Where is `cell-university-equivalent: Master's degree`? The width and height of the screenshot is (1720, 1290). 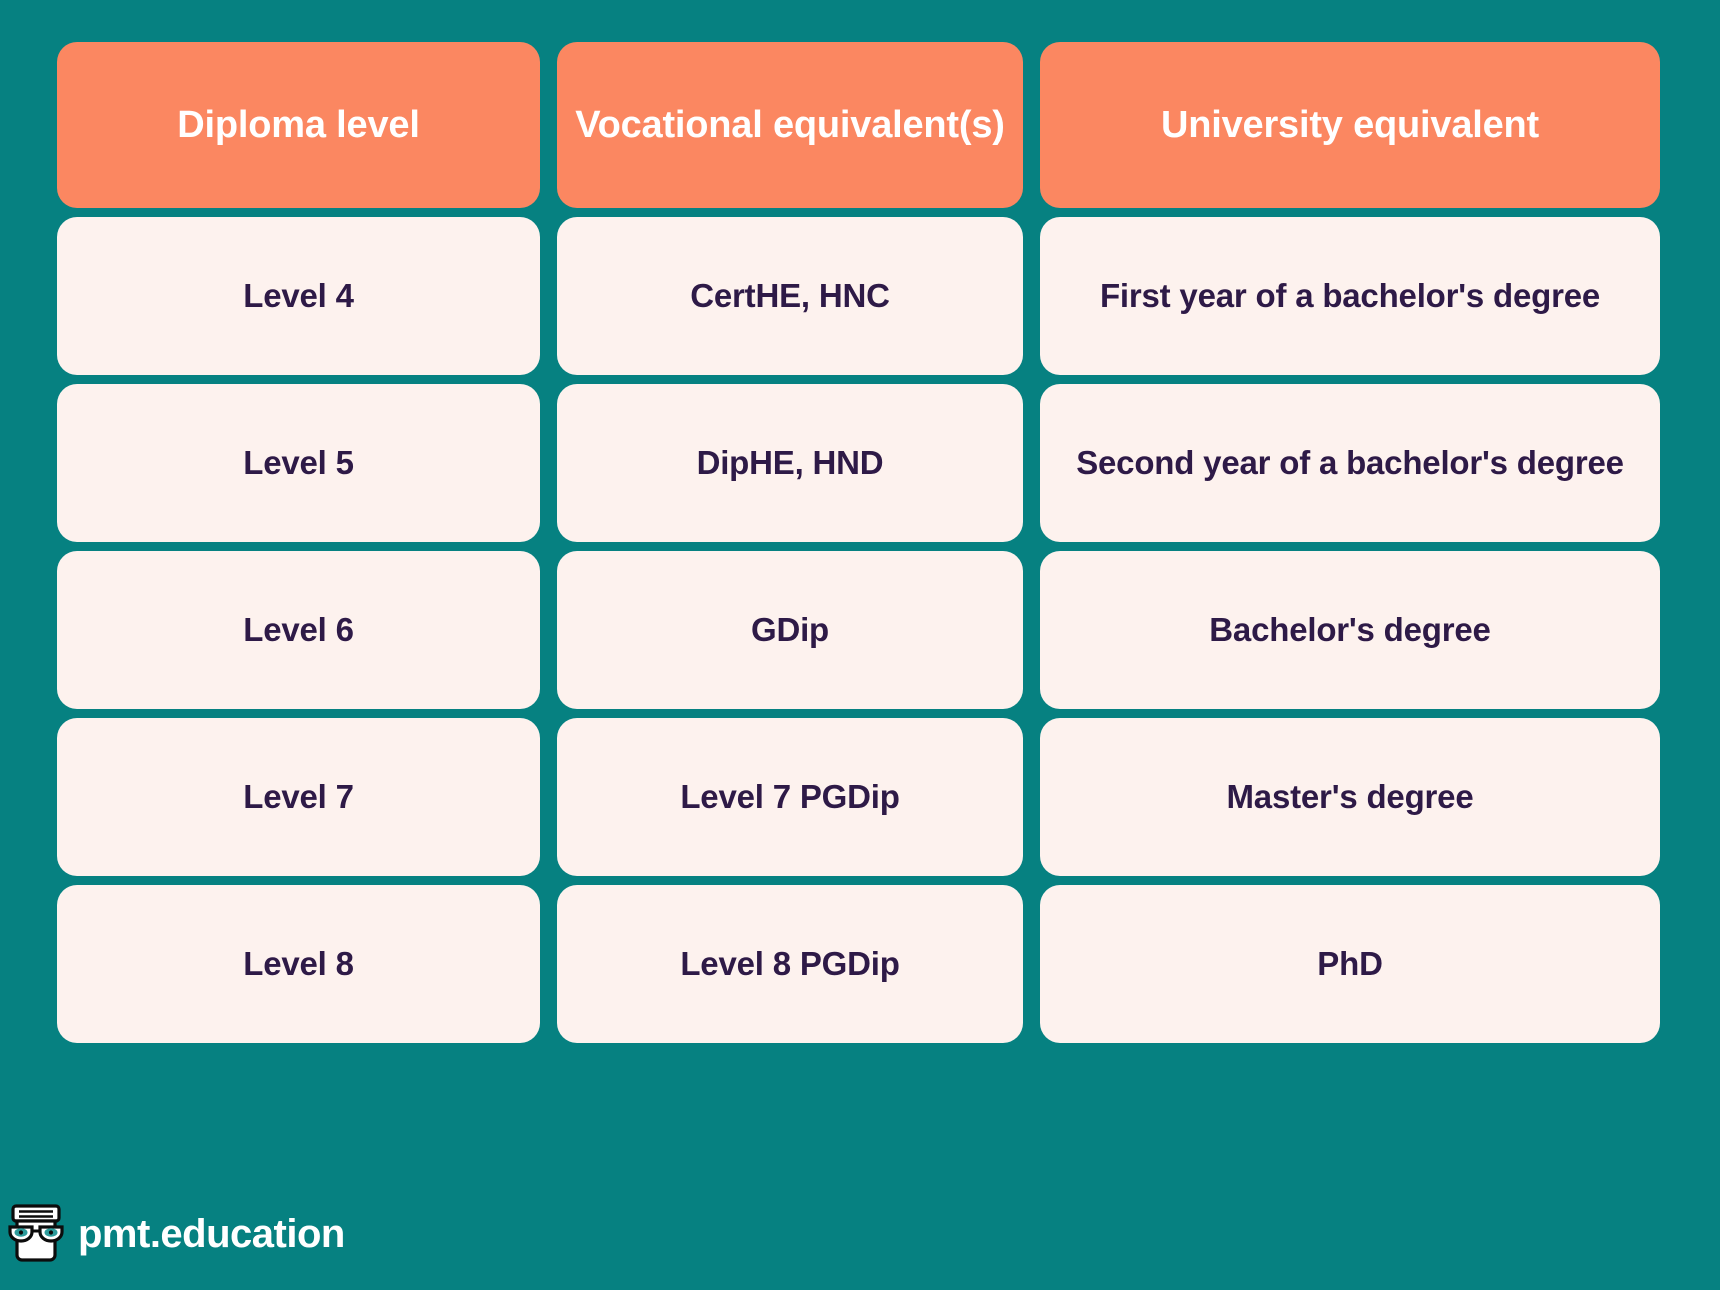 cell-university-equivalent: Master's degree is located at coordinates (1350, 796).